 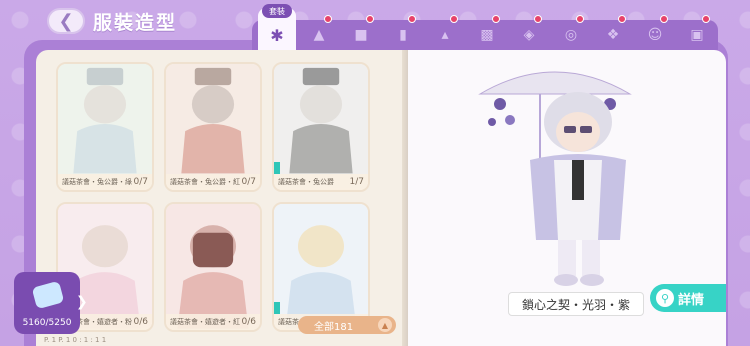 I want to click on tab-glasses: ◎, so click(x=571, y=32).